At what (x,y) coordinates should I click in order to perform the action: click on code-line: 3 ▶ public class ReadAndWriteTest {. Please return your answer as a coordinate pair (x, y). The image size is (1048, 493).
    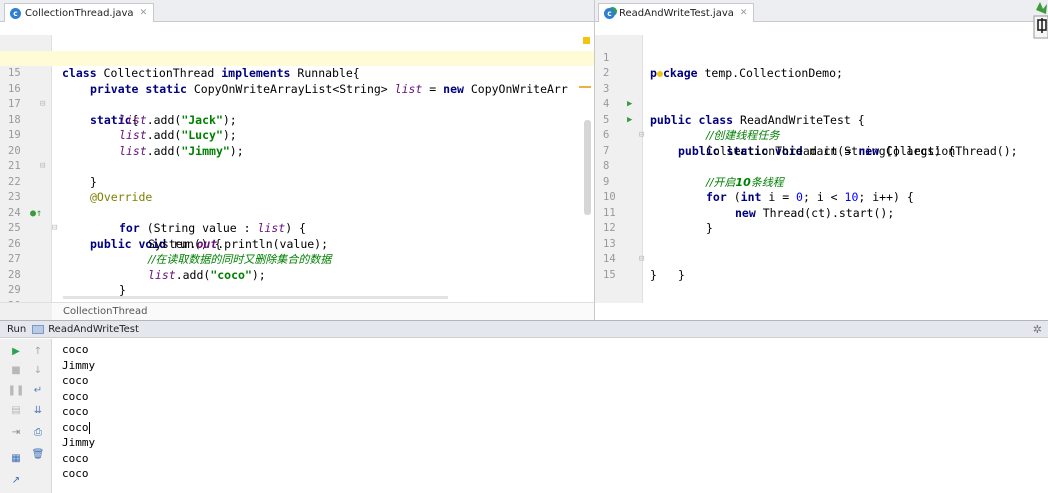
    Looking at the image, I should click on (821, 96).